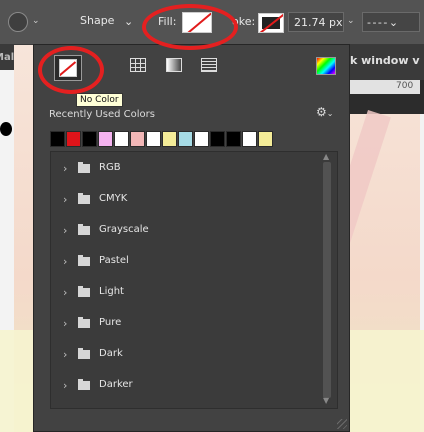  Describe the element at coordinates (113, 198) in the screenshot. I see `swatch-group-label: CMYK` at that location.